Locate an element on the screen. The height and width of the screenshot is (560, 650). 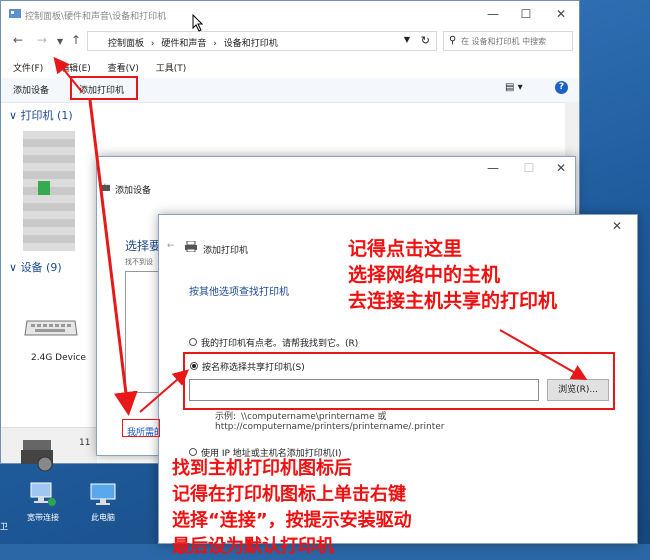
option-old-printer-radio is located at coordinates (193, 342).